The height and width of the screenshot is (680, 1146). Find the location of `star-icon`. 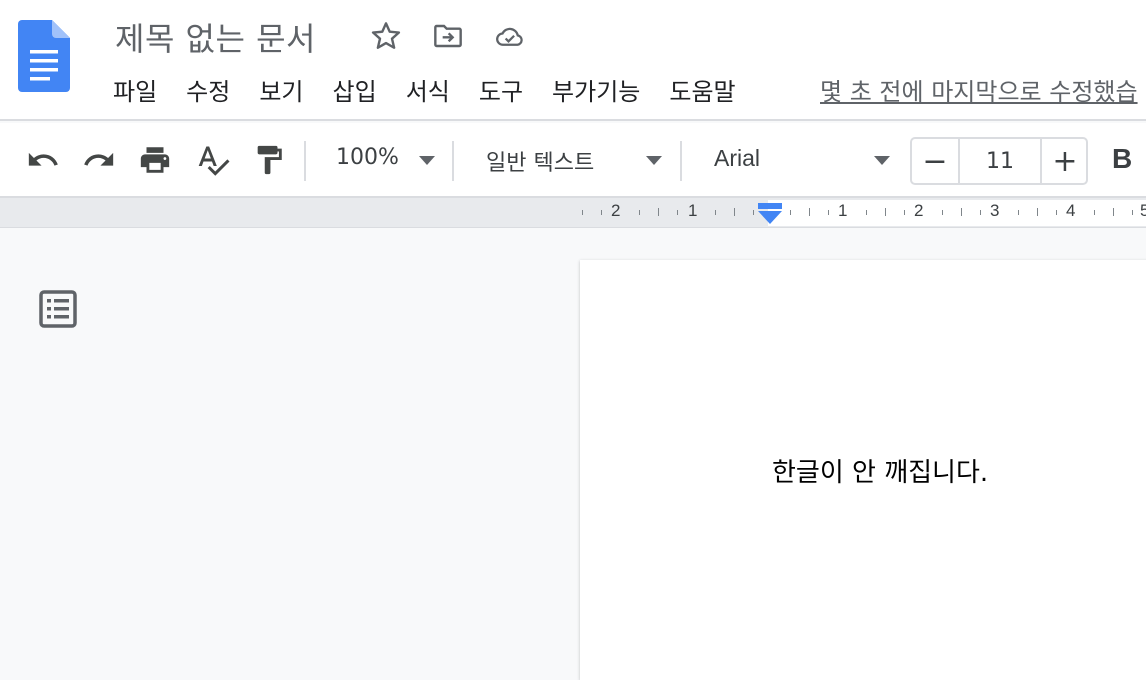

star-icon is located at coordinates (386, 36).